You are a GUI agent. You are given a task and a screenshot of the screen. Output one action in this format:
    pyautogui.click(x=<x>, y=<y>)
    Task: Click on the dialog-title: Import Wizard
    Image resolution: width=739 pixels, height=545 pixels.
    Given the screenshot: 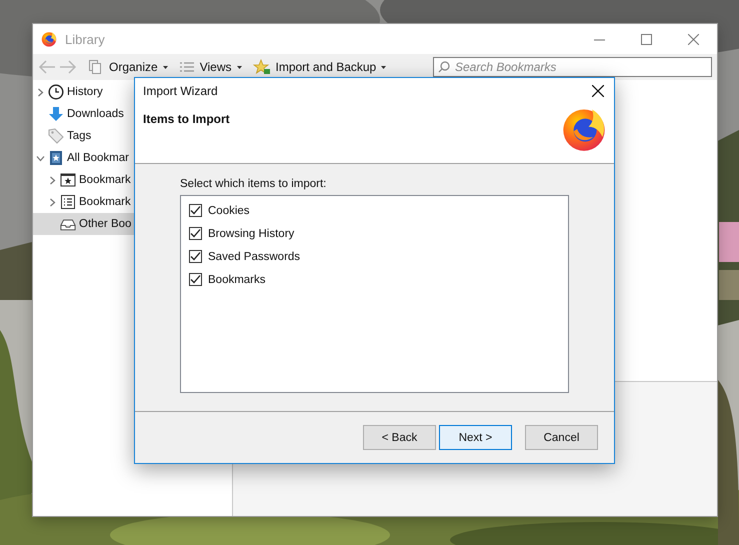 What is the action you would take?
    pyautogui.click(x=181, y=91)
    